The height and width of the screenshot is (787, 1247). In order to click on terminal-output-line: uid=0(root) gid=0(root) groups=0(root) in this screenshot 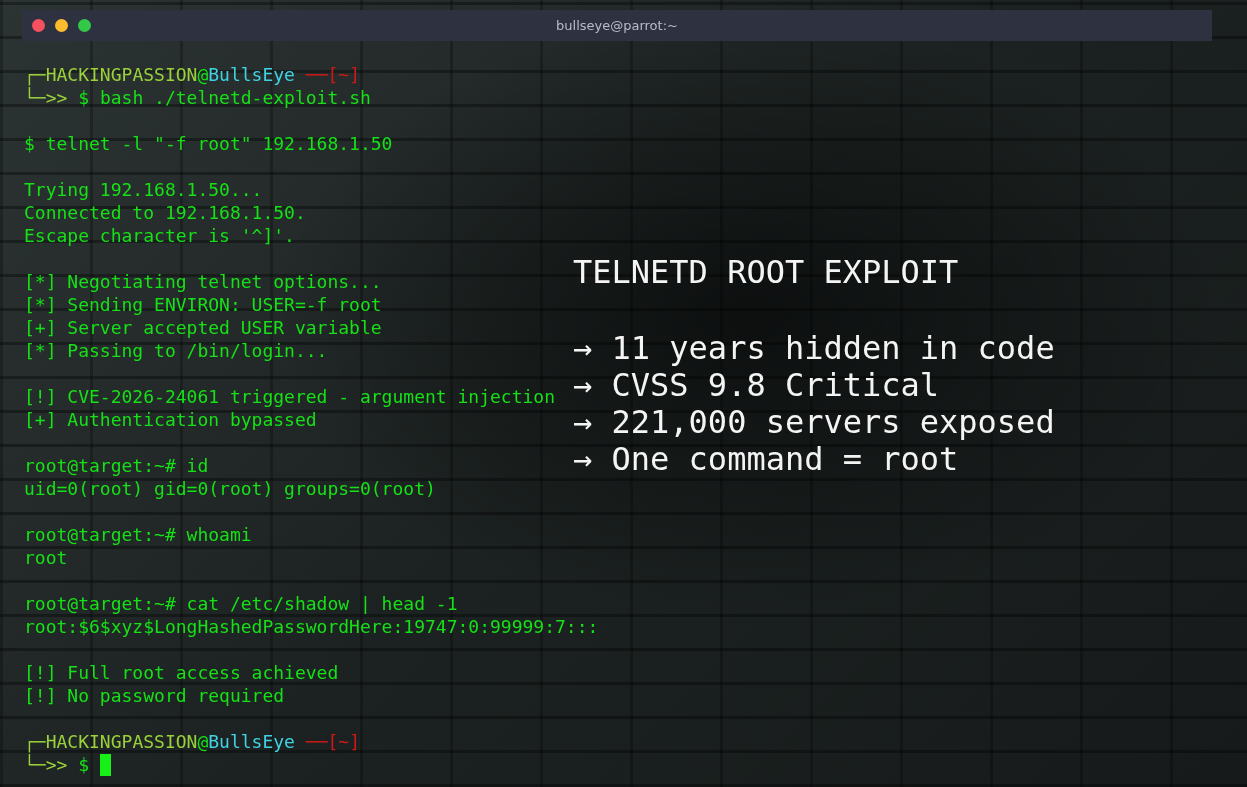, I will do `click(230, 488)`.